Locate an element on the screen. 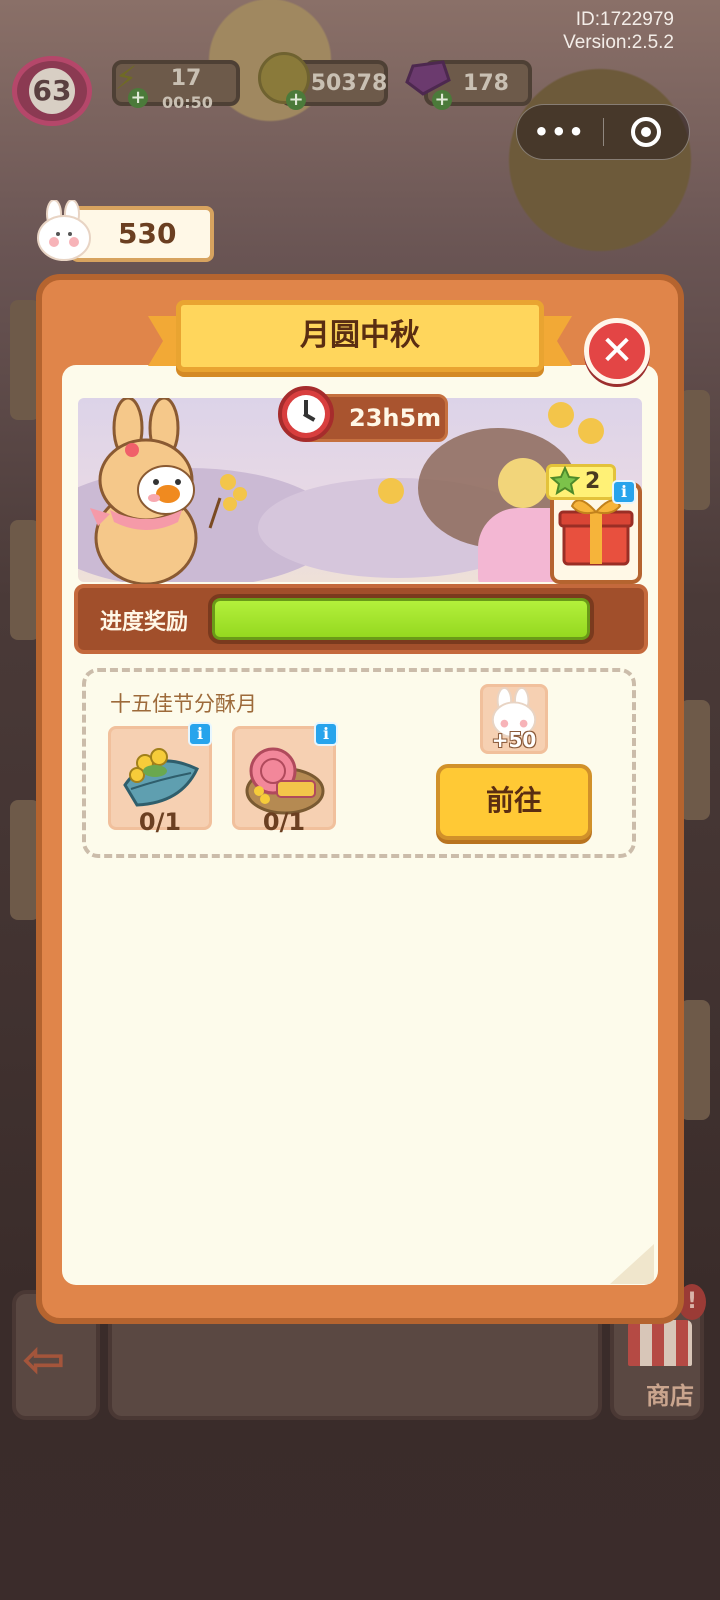  progress-fill is located at coordinates (401, 619).